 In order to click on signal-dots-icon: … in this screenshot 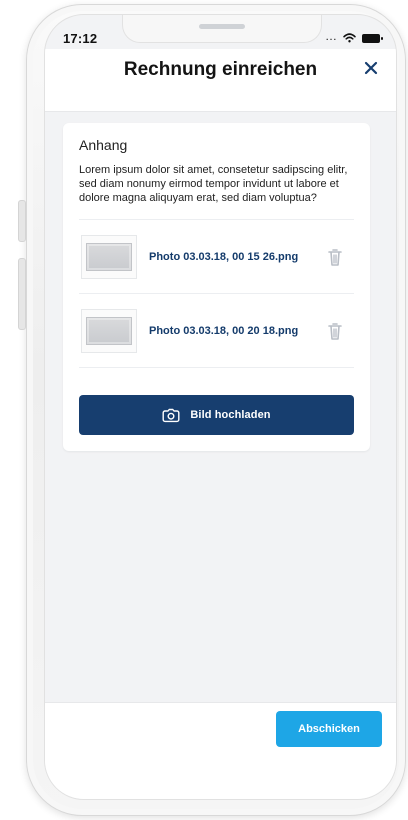, I will do `click(331, 36)`.